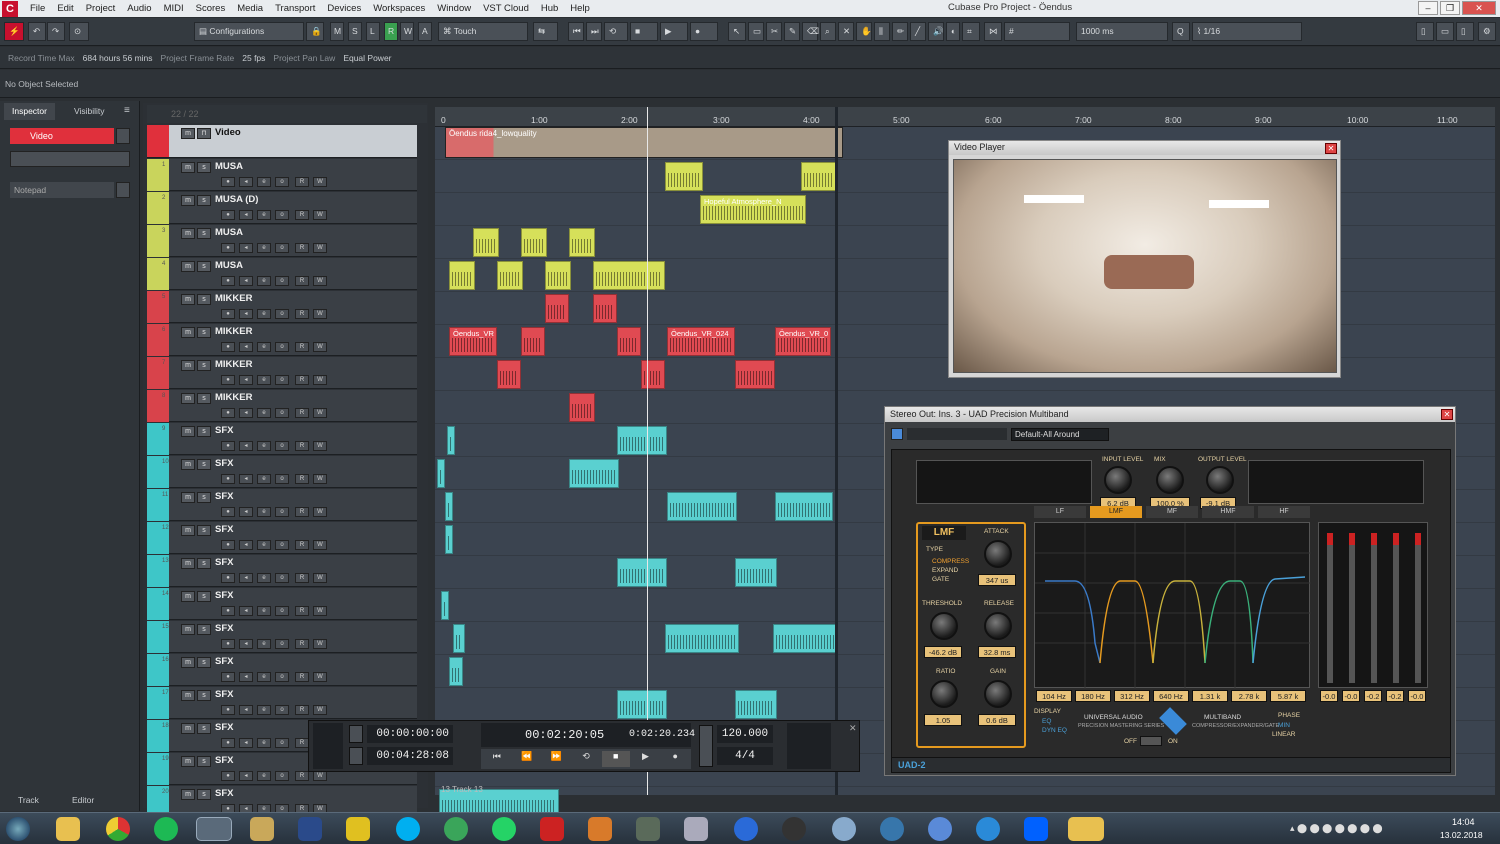 Image resolution: width=1500 pixels, height=844 pixels. What do you see at coordinates (950, 561) in the screenshot?
I see `type-compress: COMPRESS` at bounding box center [950, 561].